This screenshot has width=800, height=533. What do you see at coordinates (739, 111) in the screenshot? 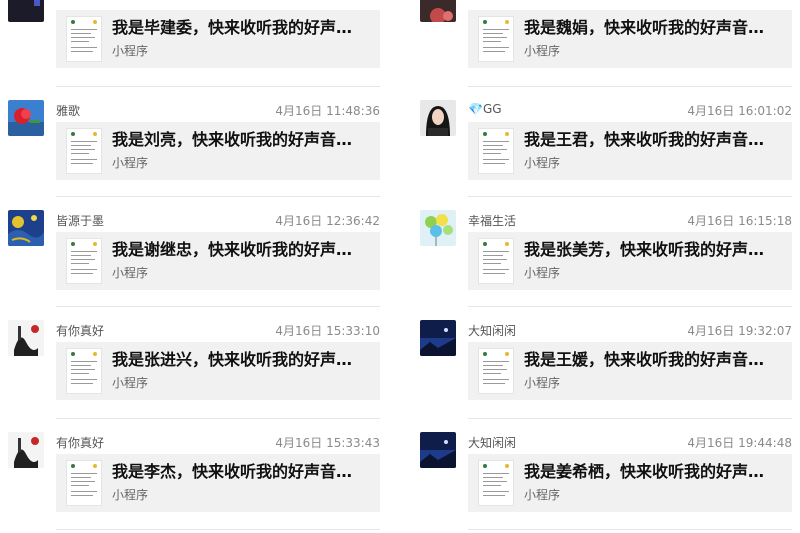
I see `timestamp: 4月16日 16:01:02` at bounding box center [739, 111].